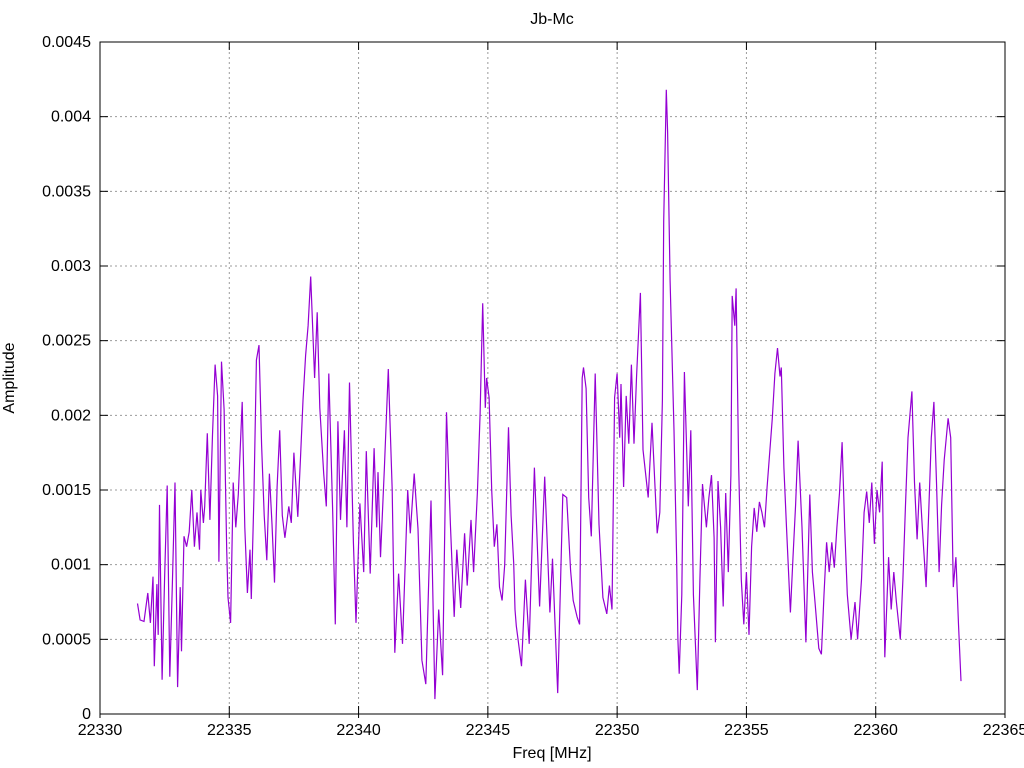 This screenshot has width=1024, height=768. I want to click on x-tick-label: 22340, so click(358, 730).